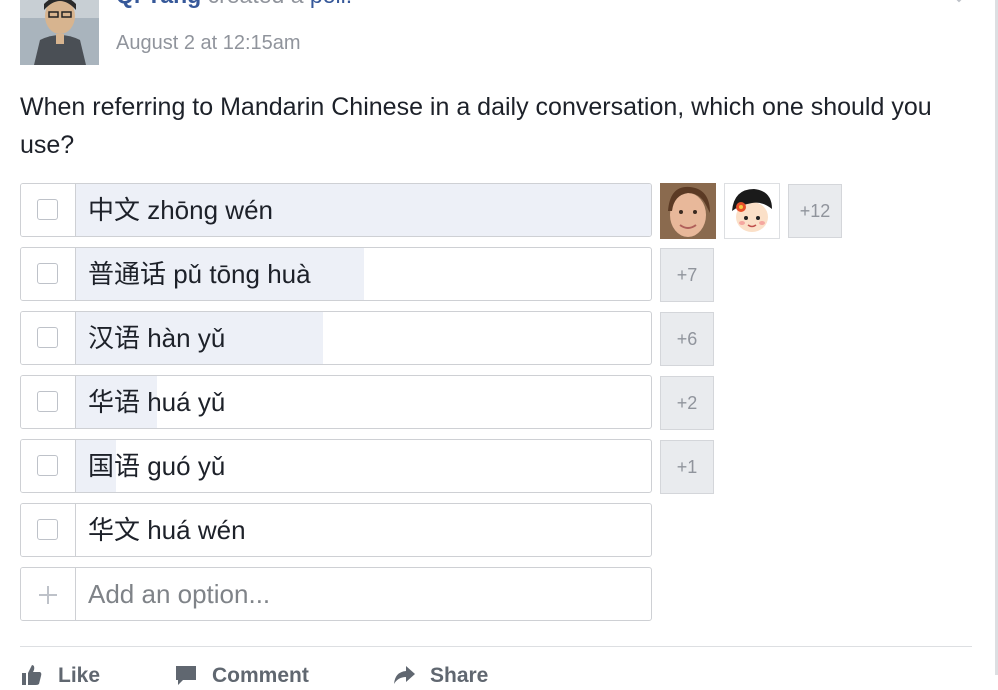 This screenshot has width=998, height=690. I want to click on author-action-text: created a, so click(256, 4).